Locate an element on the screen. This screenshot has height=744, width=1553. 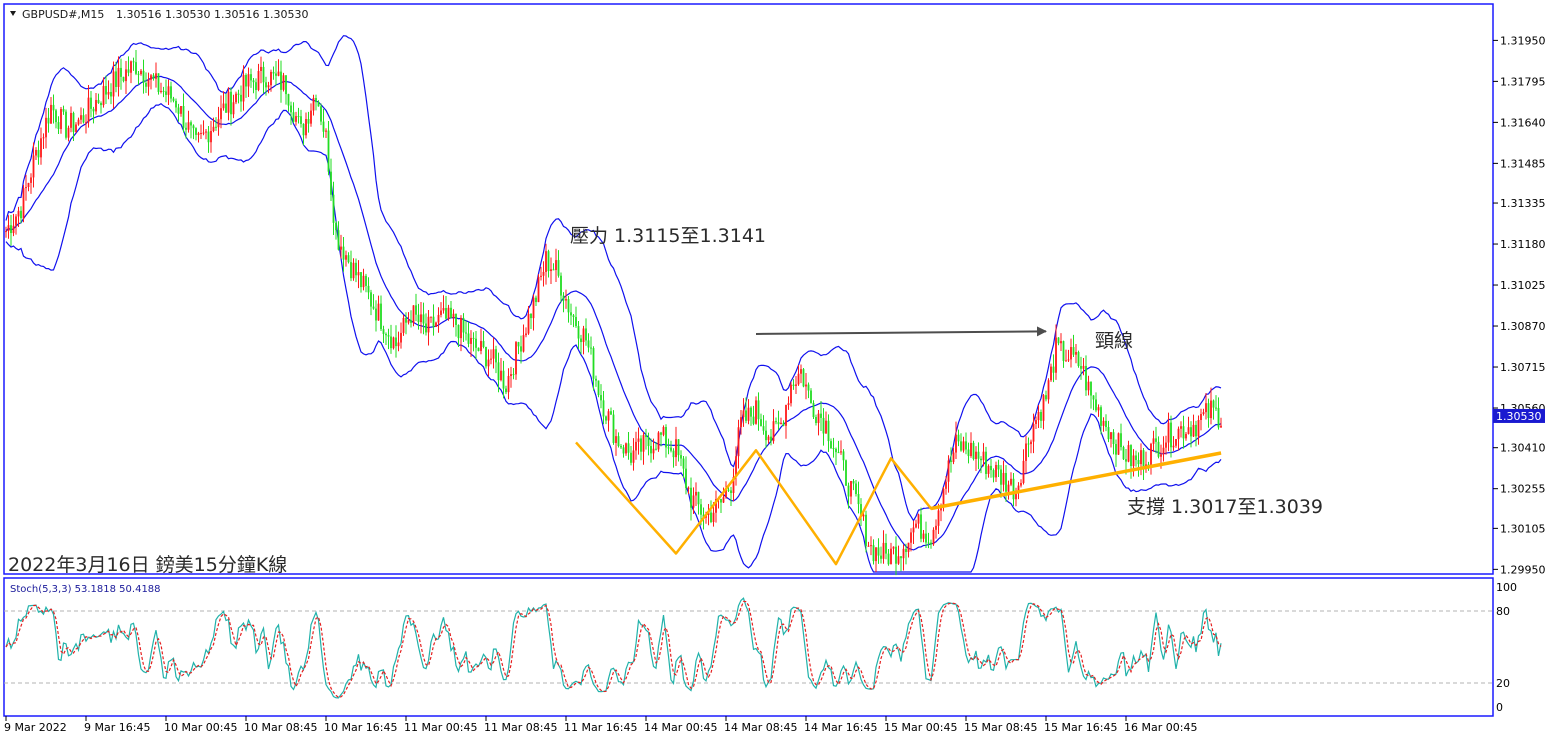
stoch-tick-label: 0 is located at coordinates (1499, 707).